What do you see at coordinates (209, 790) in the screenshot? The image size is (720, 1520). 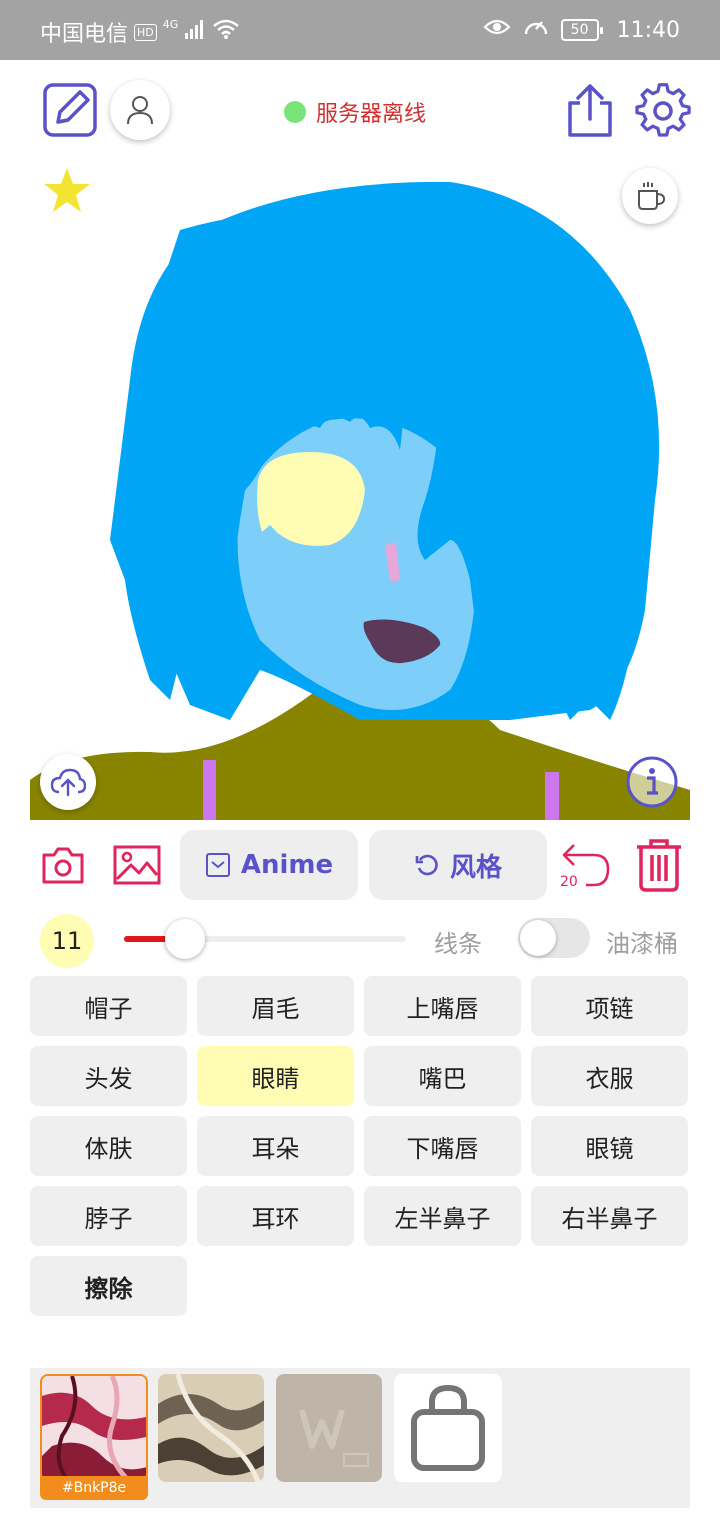 I see `strap-left` at bounding box center [209, 790].